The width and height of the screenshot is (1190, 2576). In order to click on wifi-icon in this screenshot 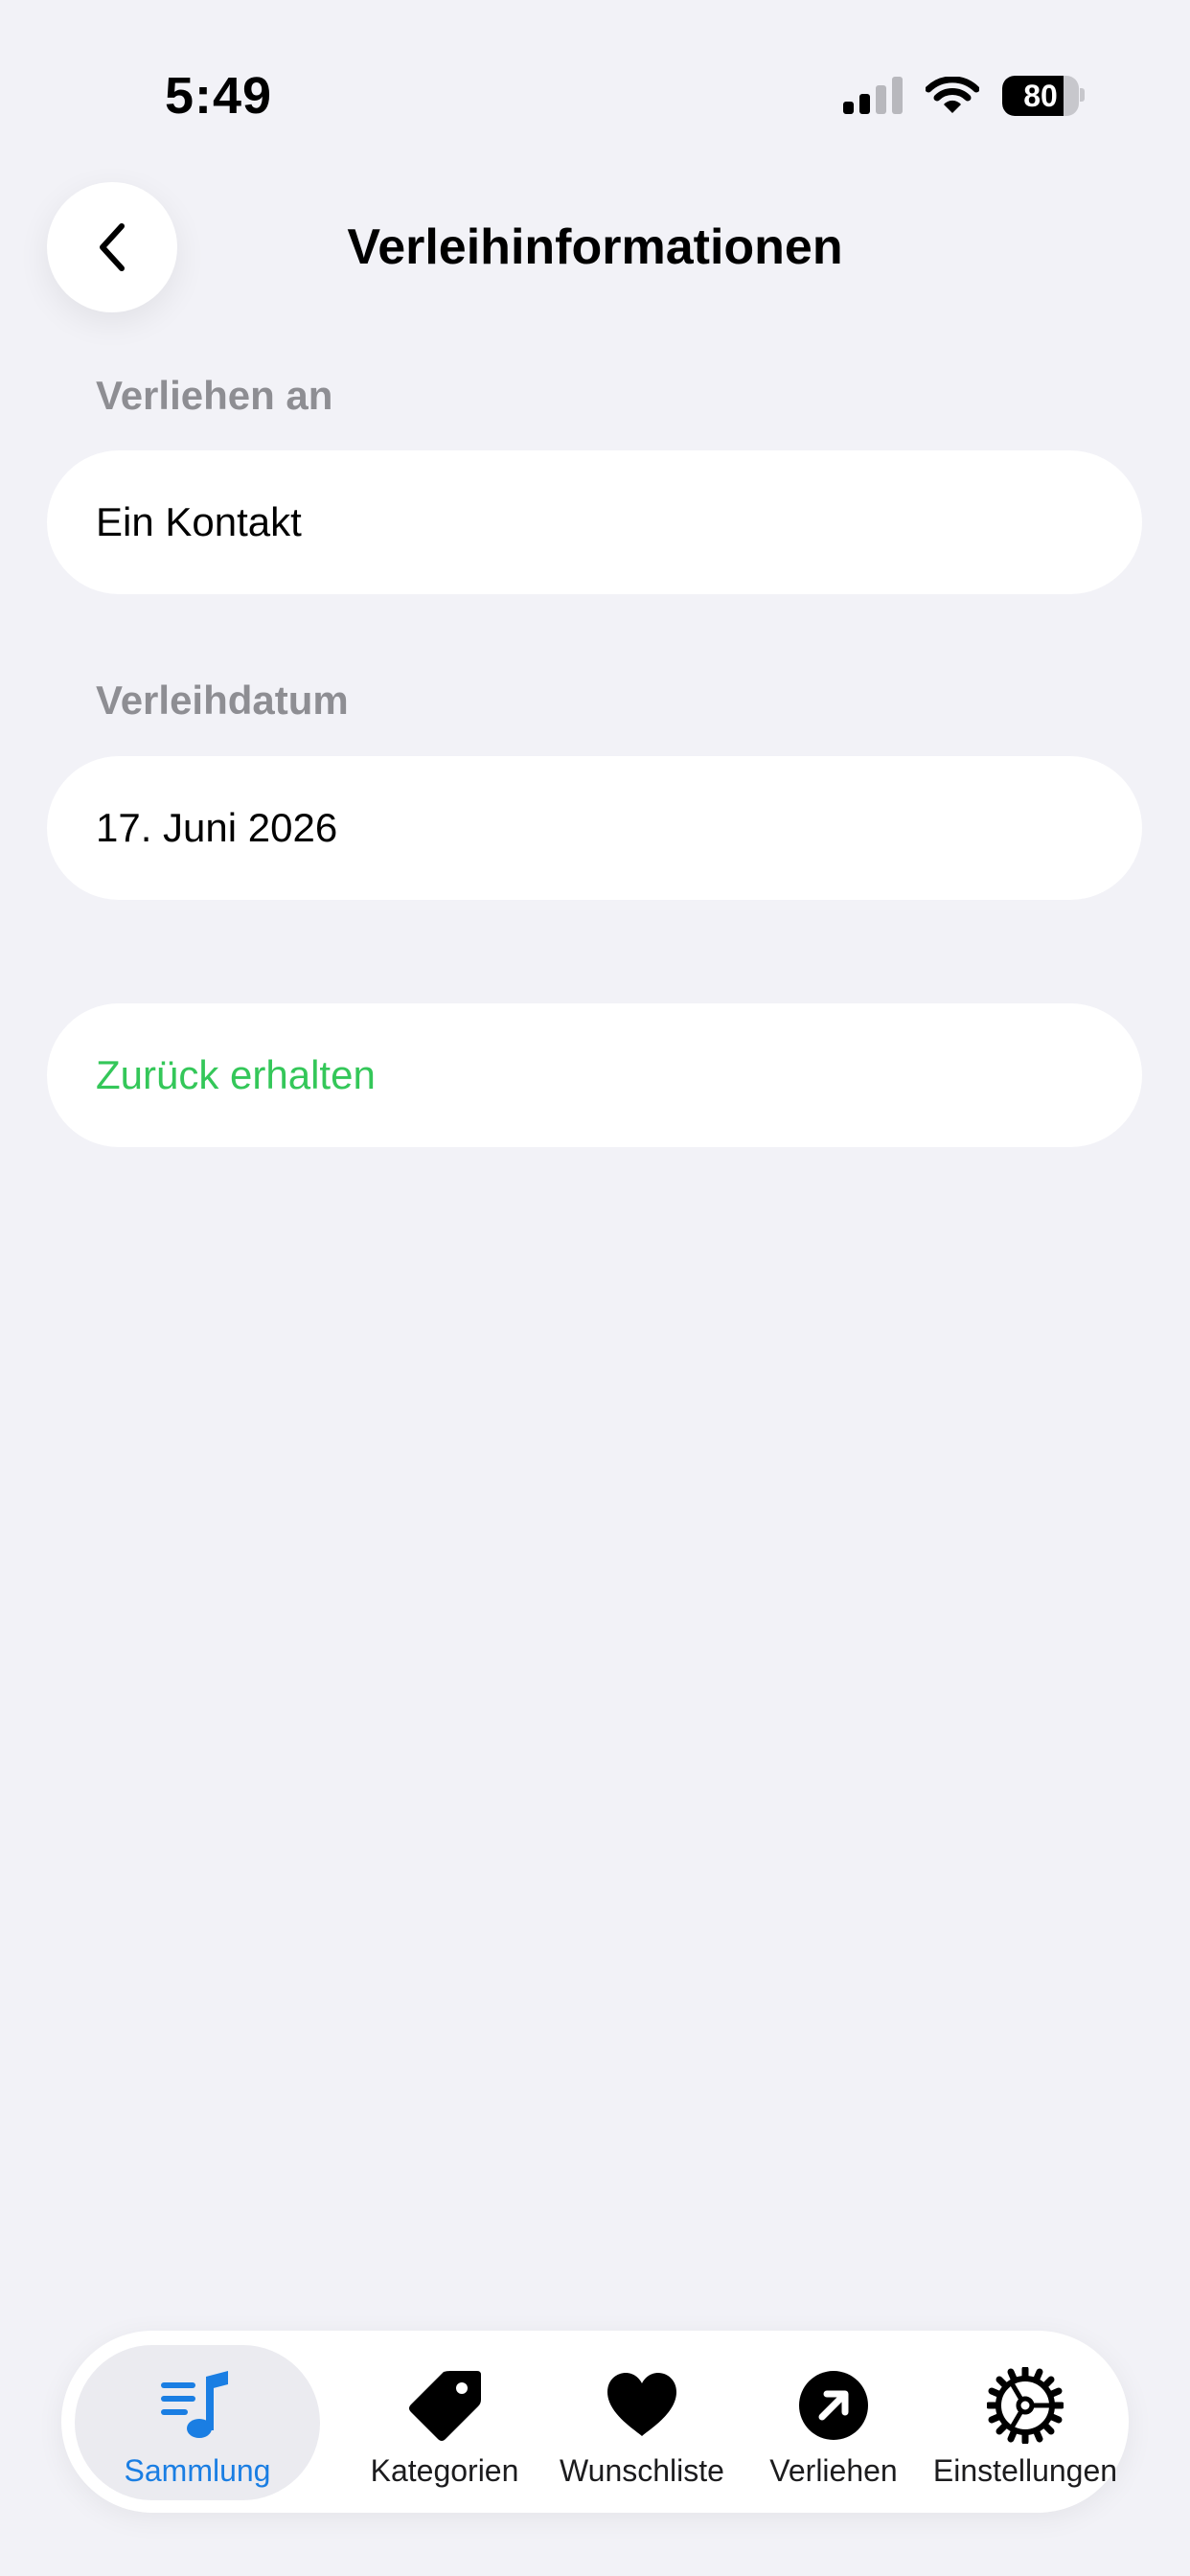, I will do `click(952, 95)`.